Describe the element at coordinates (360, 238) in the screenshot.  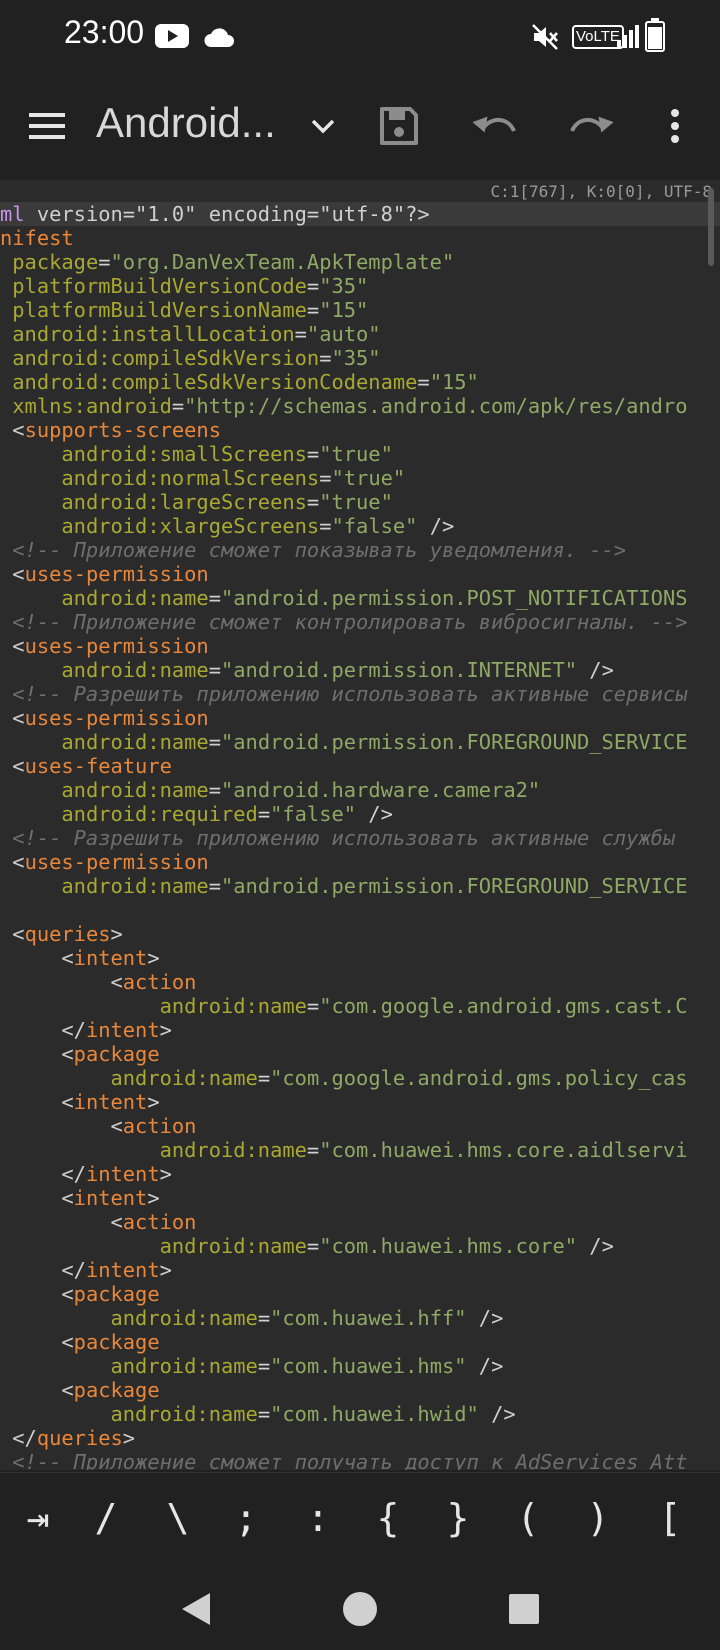
I see `code-line: nifest` at that location.